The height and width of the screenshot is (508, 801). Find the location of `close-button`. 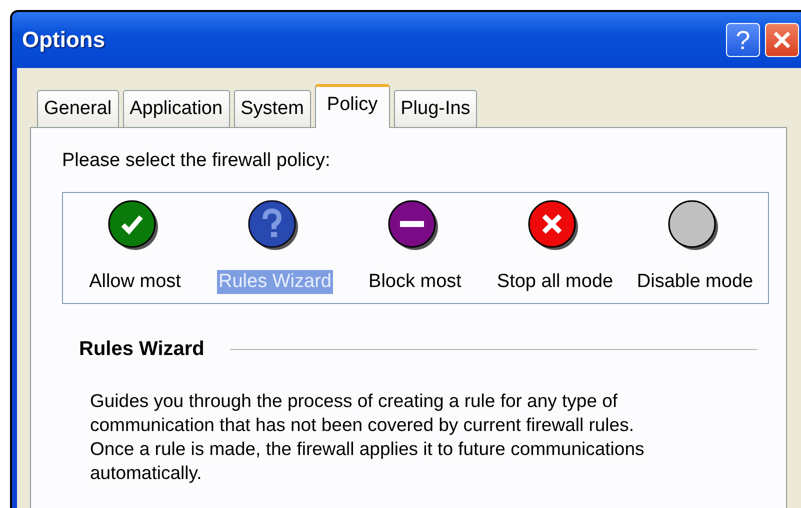

close-button is located at coordinates (782, 40).